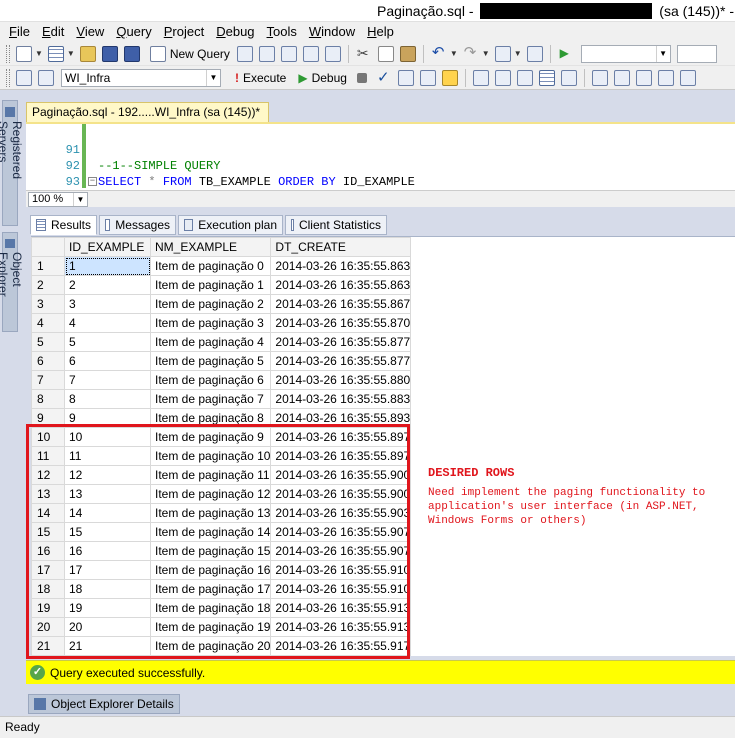 The image size is (735, 738). What do you see at coordinates (107, 285) in the screenshot?
I see `id-example-cell: 2` at bounding box center [107, 285].